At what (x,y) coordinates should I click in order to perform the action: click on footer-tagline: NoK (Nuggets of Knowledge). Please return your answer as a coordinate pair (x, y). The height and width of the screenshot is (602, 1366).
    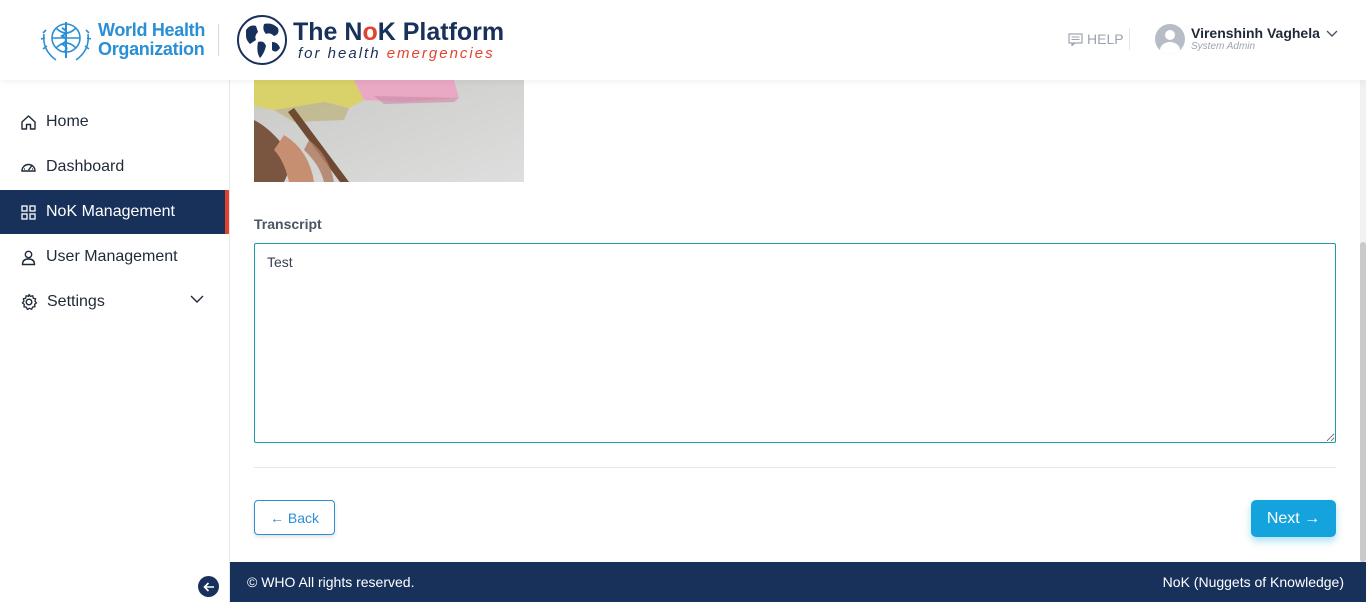
    Looking at the image, I should click on (1253, 582).